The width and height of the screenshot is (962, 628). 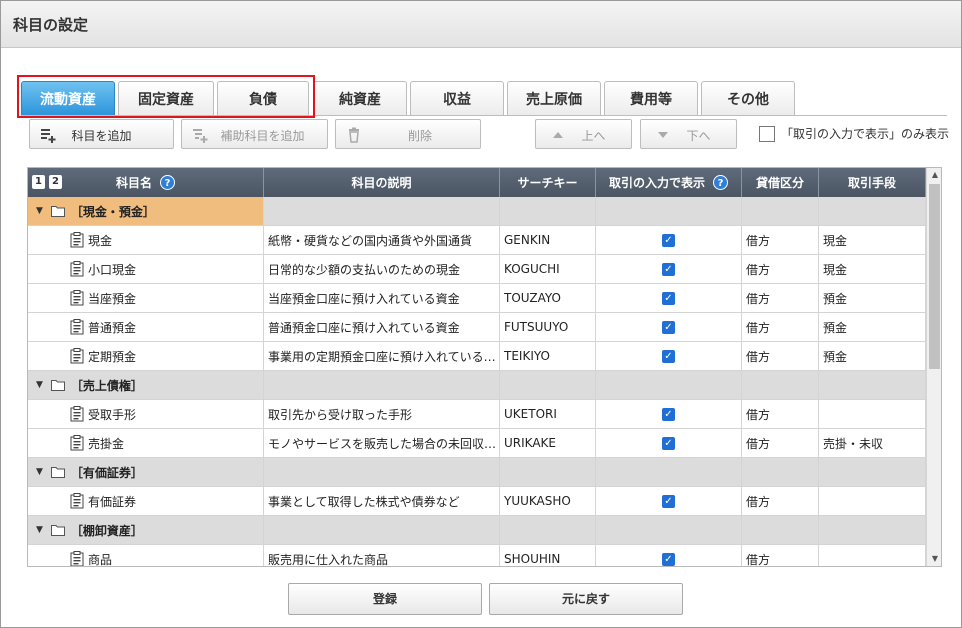 I want to click on account-name: 定期預金, so click(x=112, y=356).